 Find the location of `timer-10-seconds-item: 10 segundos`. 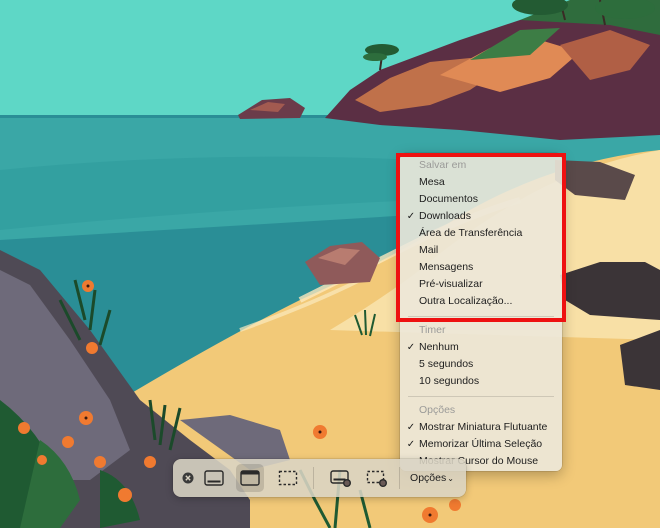

timer-10-seconds-item: 10 segundos is located at coordinates (481, 381).